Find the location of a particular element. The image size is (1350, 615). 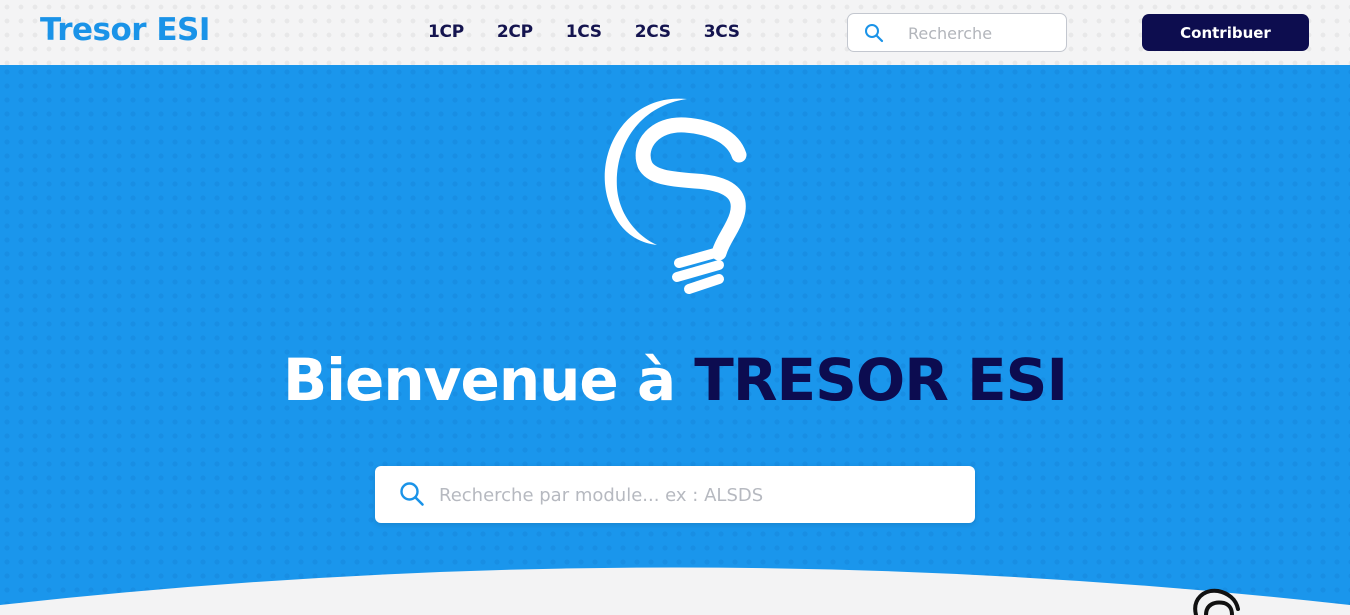

hero-title-welcome: Bienvenue à is located at coordinates (488, 380).